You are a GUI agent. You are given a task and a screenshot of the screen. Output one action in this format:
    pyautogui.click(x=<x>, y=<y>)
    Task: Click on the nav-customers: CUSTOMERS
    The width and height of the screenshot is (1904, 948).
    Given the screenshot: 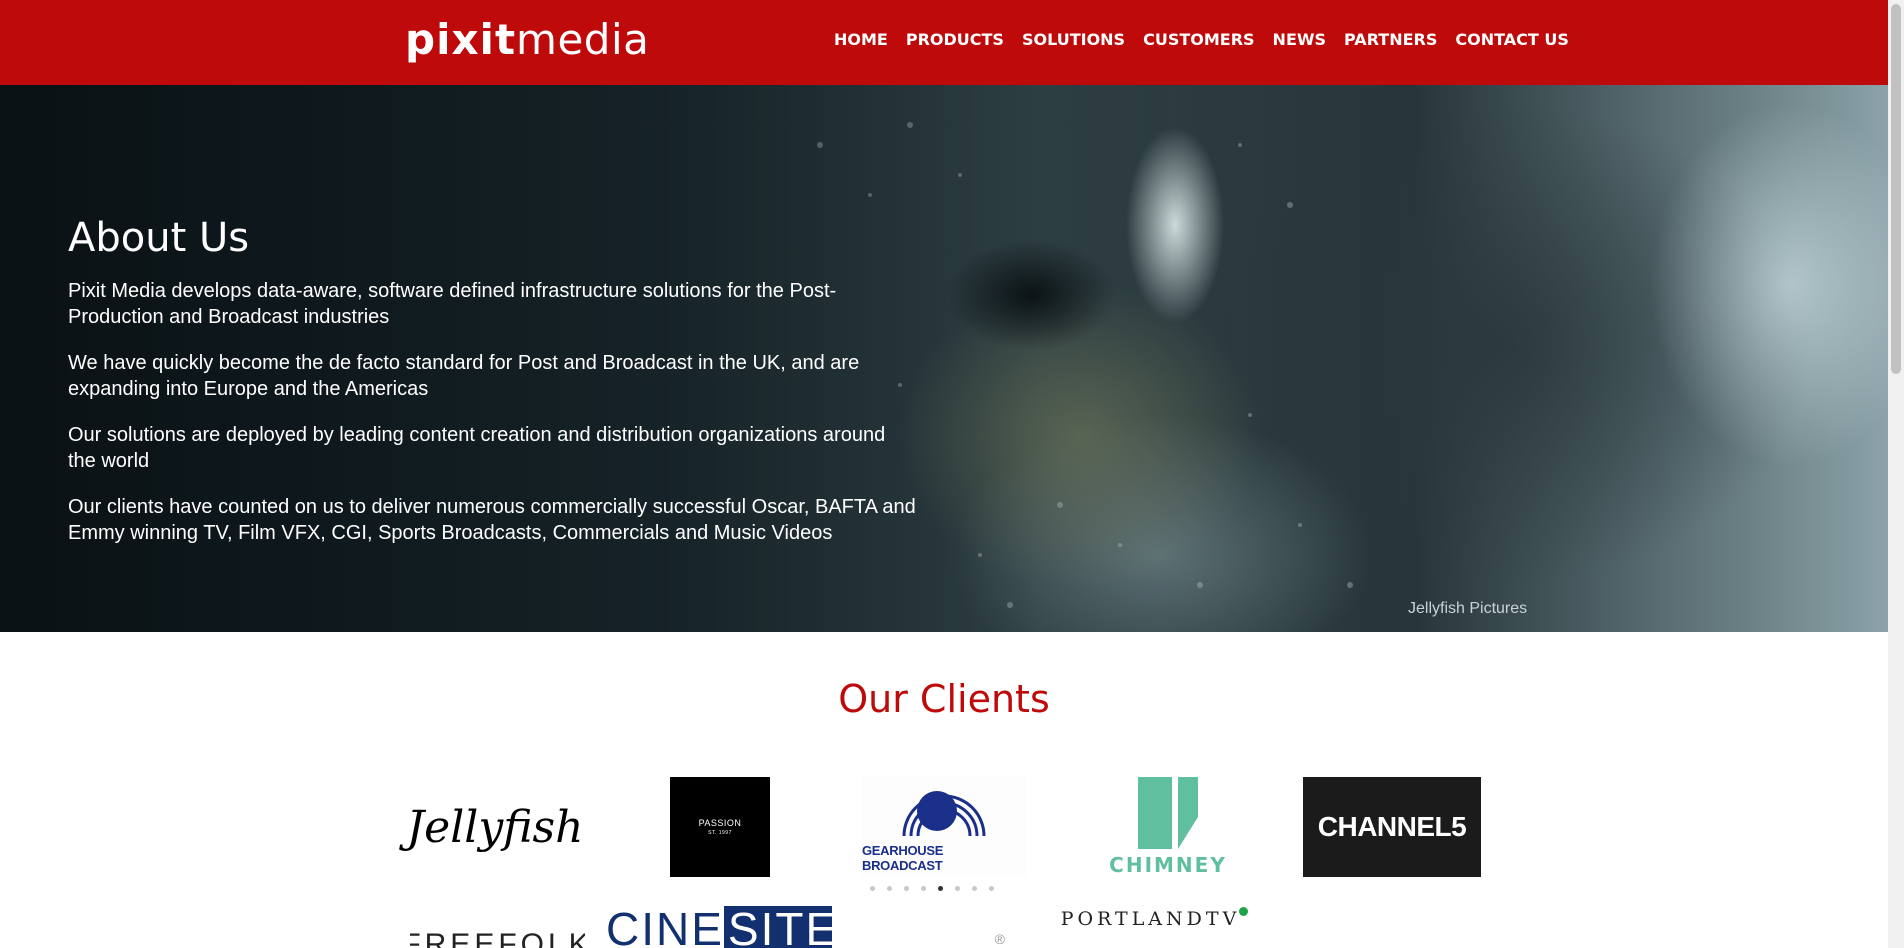 What is the action you would take?
    pyautogui.click(x=1198, y=39)
    